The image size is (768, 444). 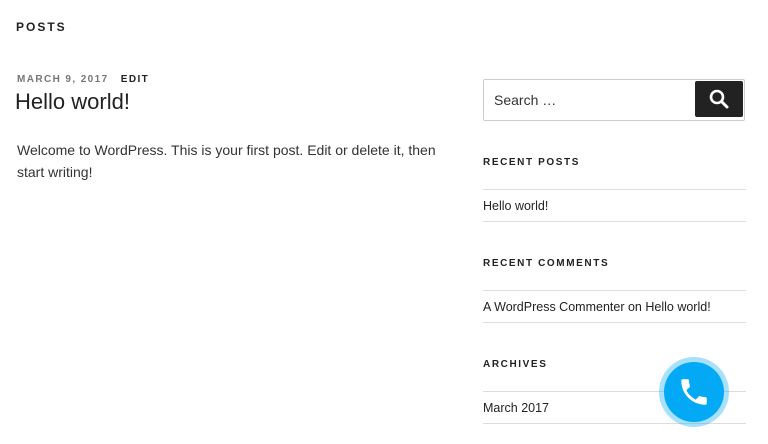 What do you see at coordinates (41, 27) in the screenshot?
I see `page-title: POSTS` at bounding box center [41, 27].